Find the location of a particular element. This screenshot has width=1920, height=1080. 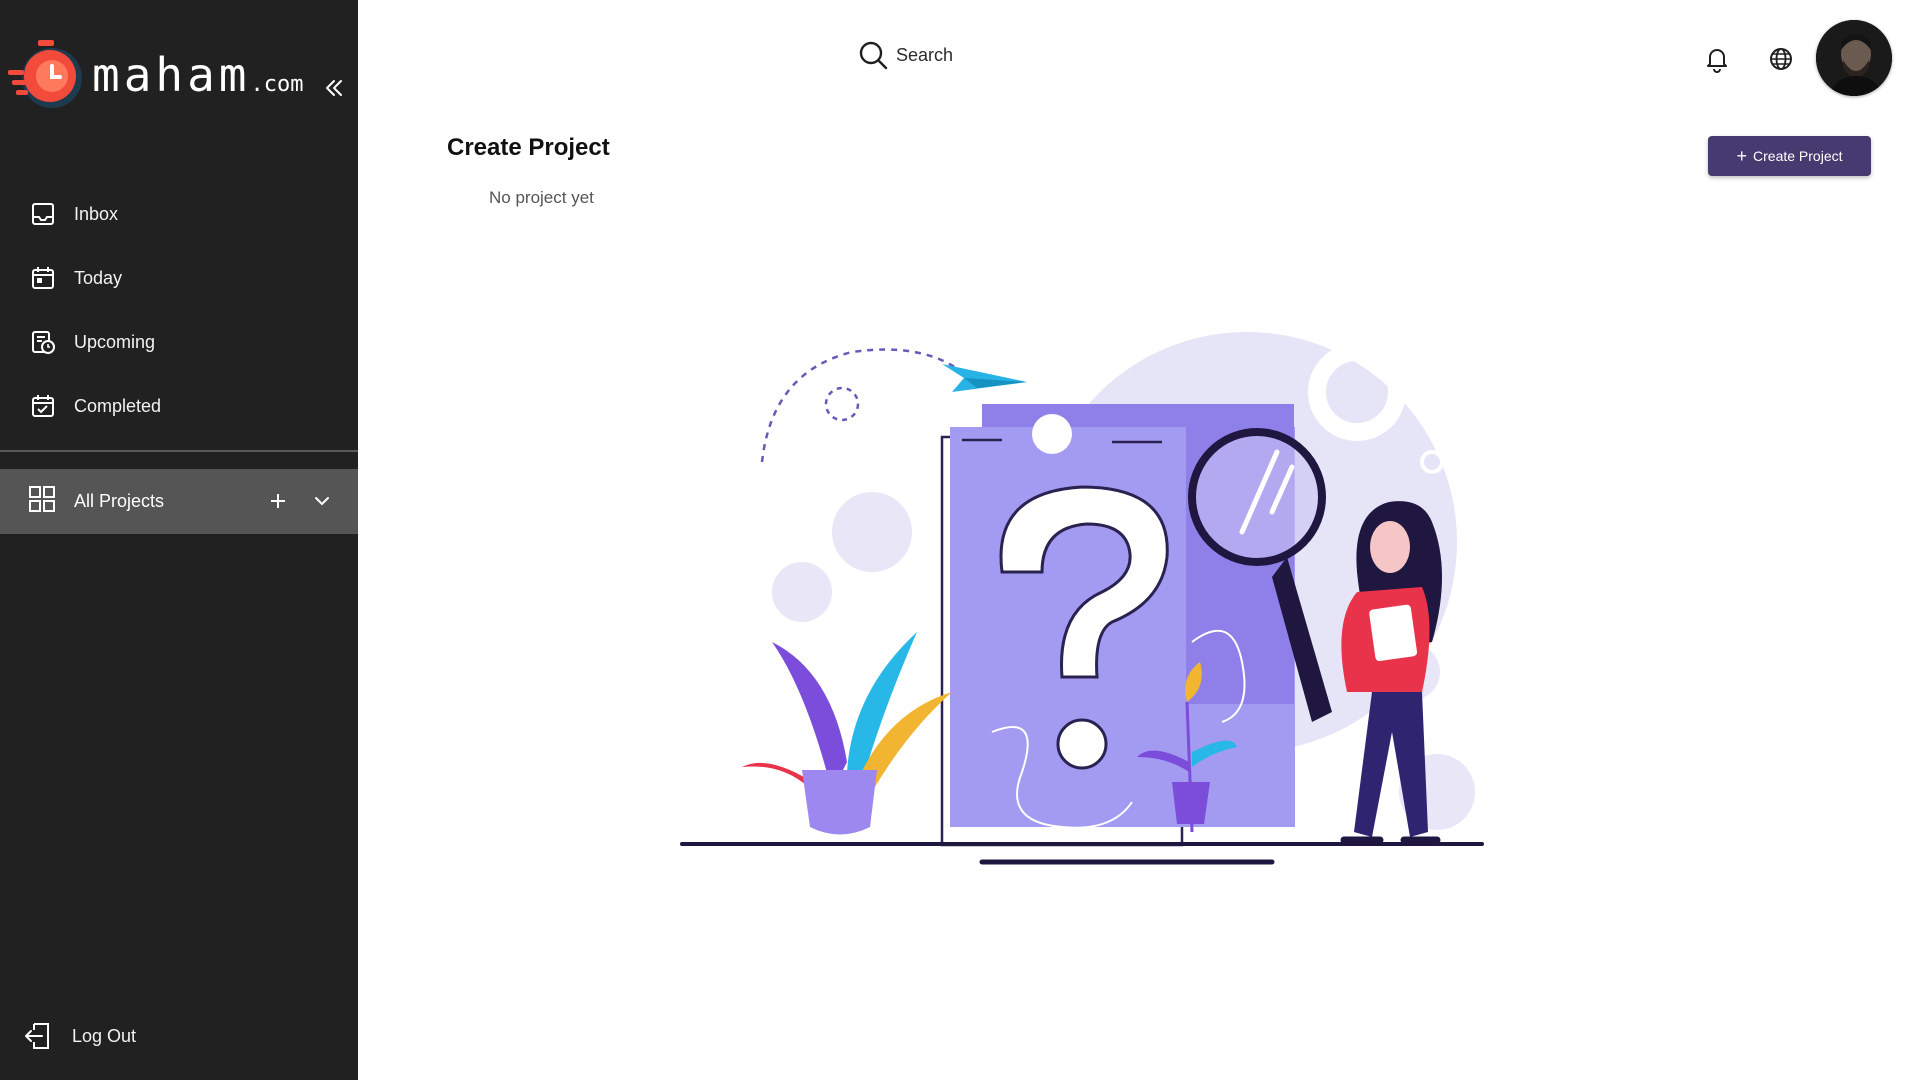

grid-icon is located at coordinates (42, 501).